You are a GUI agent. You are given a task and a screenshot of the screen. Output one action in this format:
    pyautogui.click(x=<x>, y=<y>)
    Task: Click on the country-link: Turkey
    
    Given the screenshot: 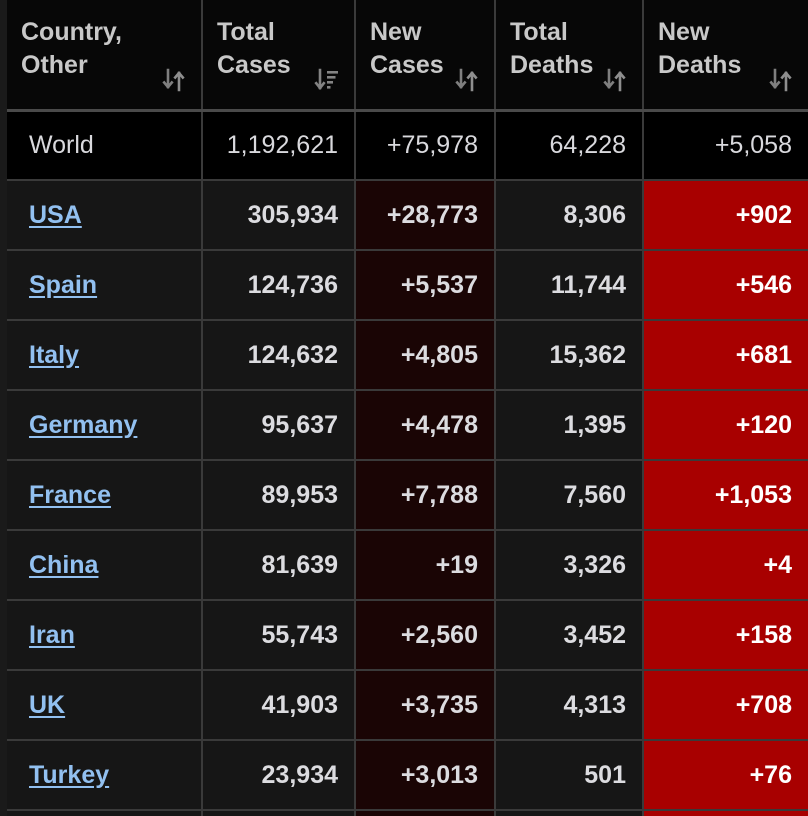 What is the action you would take?
    pyautogui.click(x=69, y=775)
    